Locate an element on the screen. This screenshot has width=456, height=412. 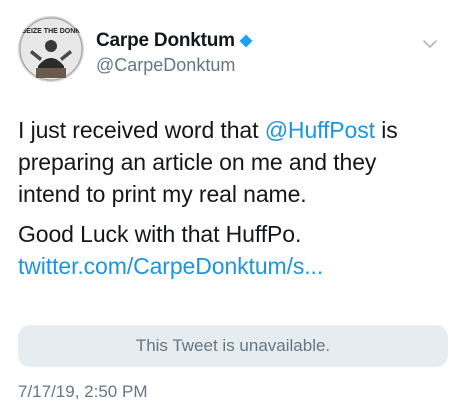
name-row: Carpe Donktum is located at coordinates (174, 41).